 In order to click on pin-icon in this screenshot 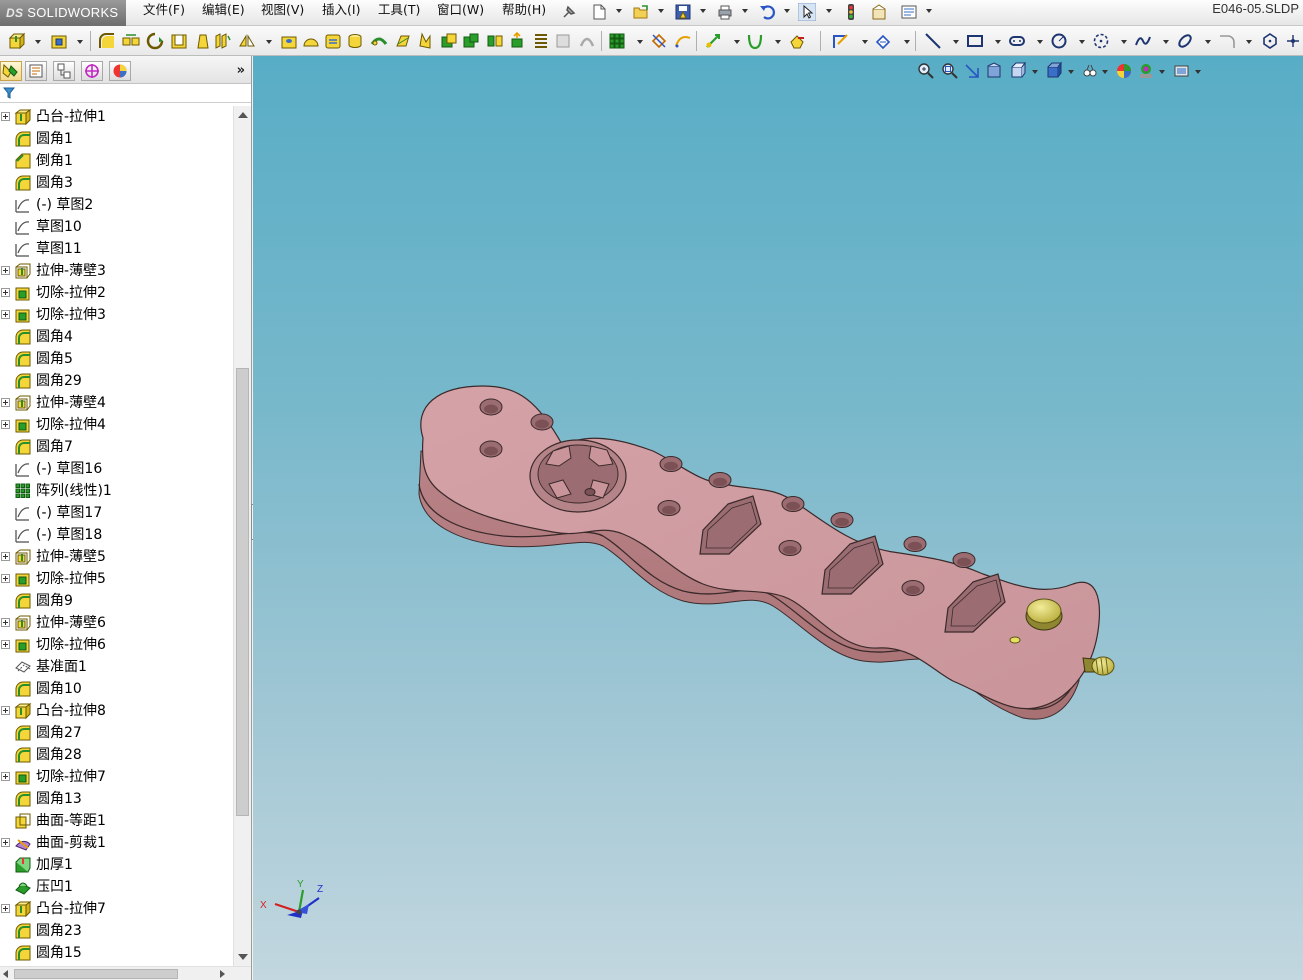, I will do `click(569, 12)`.